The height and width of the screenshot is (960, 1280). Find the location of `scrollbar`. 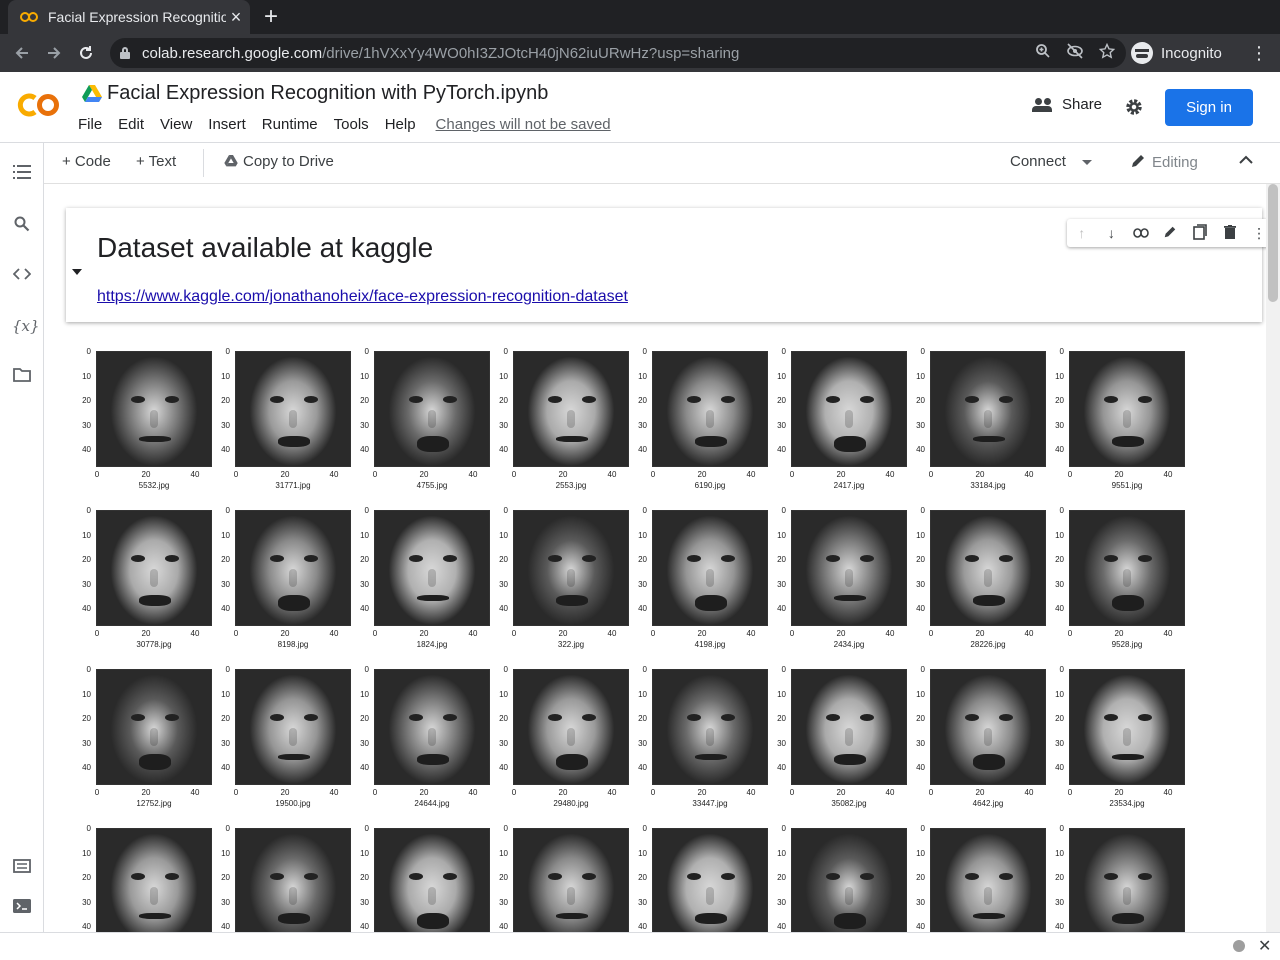

scrollbar is located at coordinates (1273, 558).